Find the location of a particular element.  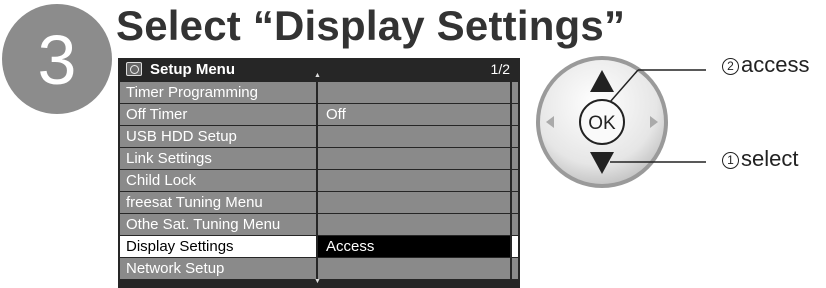

menu-row-timer-programming: Timer Programming is located at coordinates (319, 92).